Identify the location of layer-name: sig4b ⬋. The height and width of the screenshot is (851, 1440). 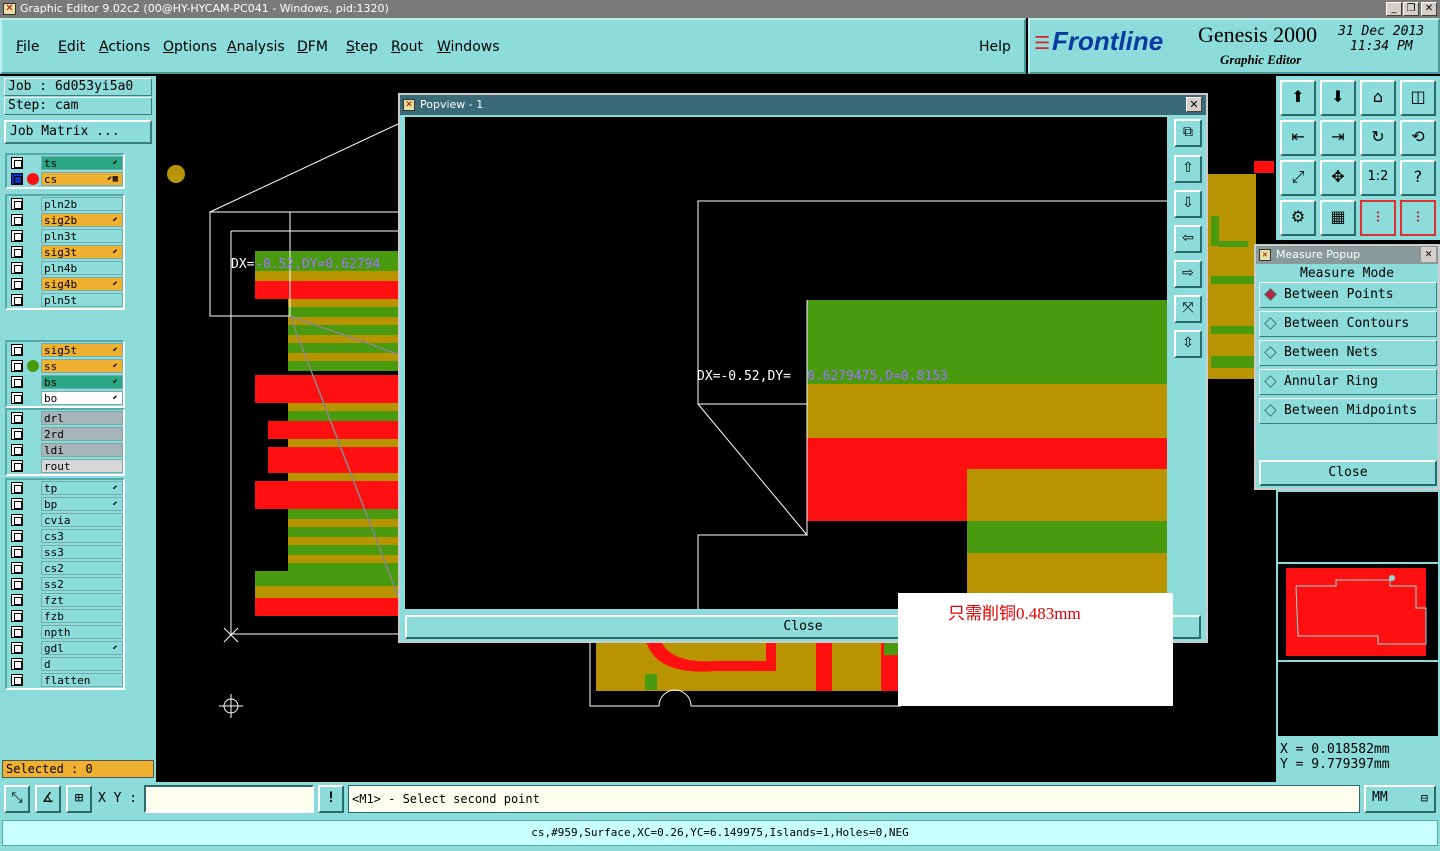
(82, 284).